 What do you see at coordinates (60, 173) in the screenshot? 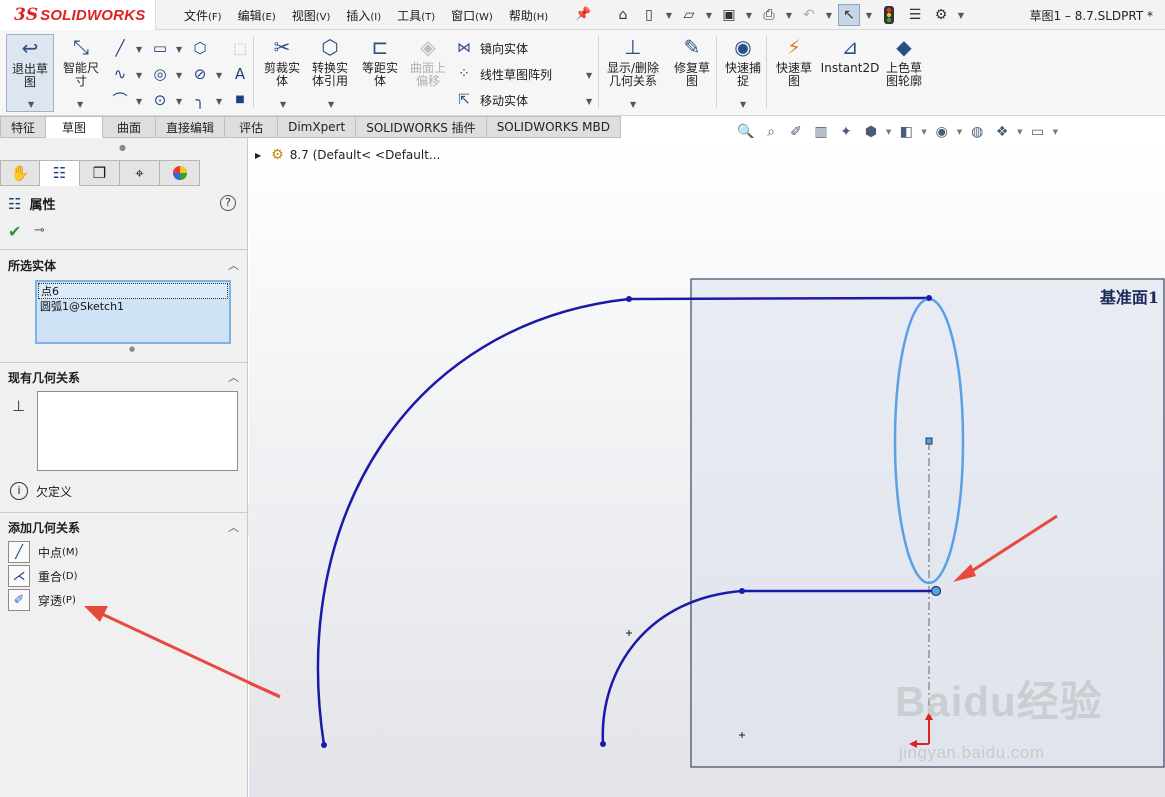
I see `tab-propertymanager: ☷` at bounding box center [60, 173].